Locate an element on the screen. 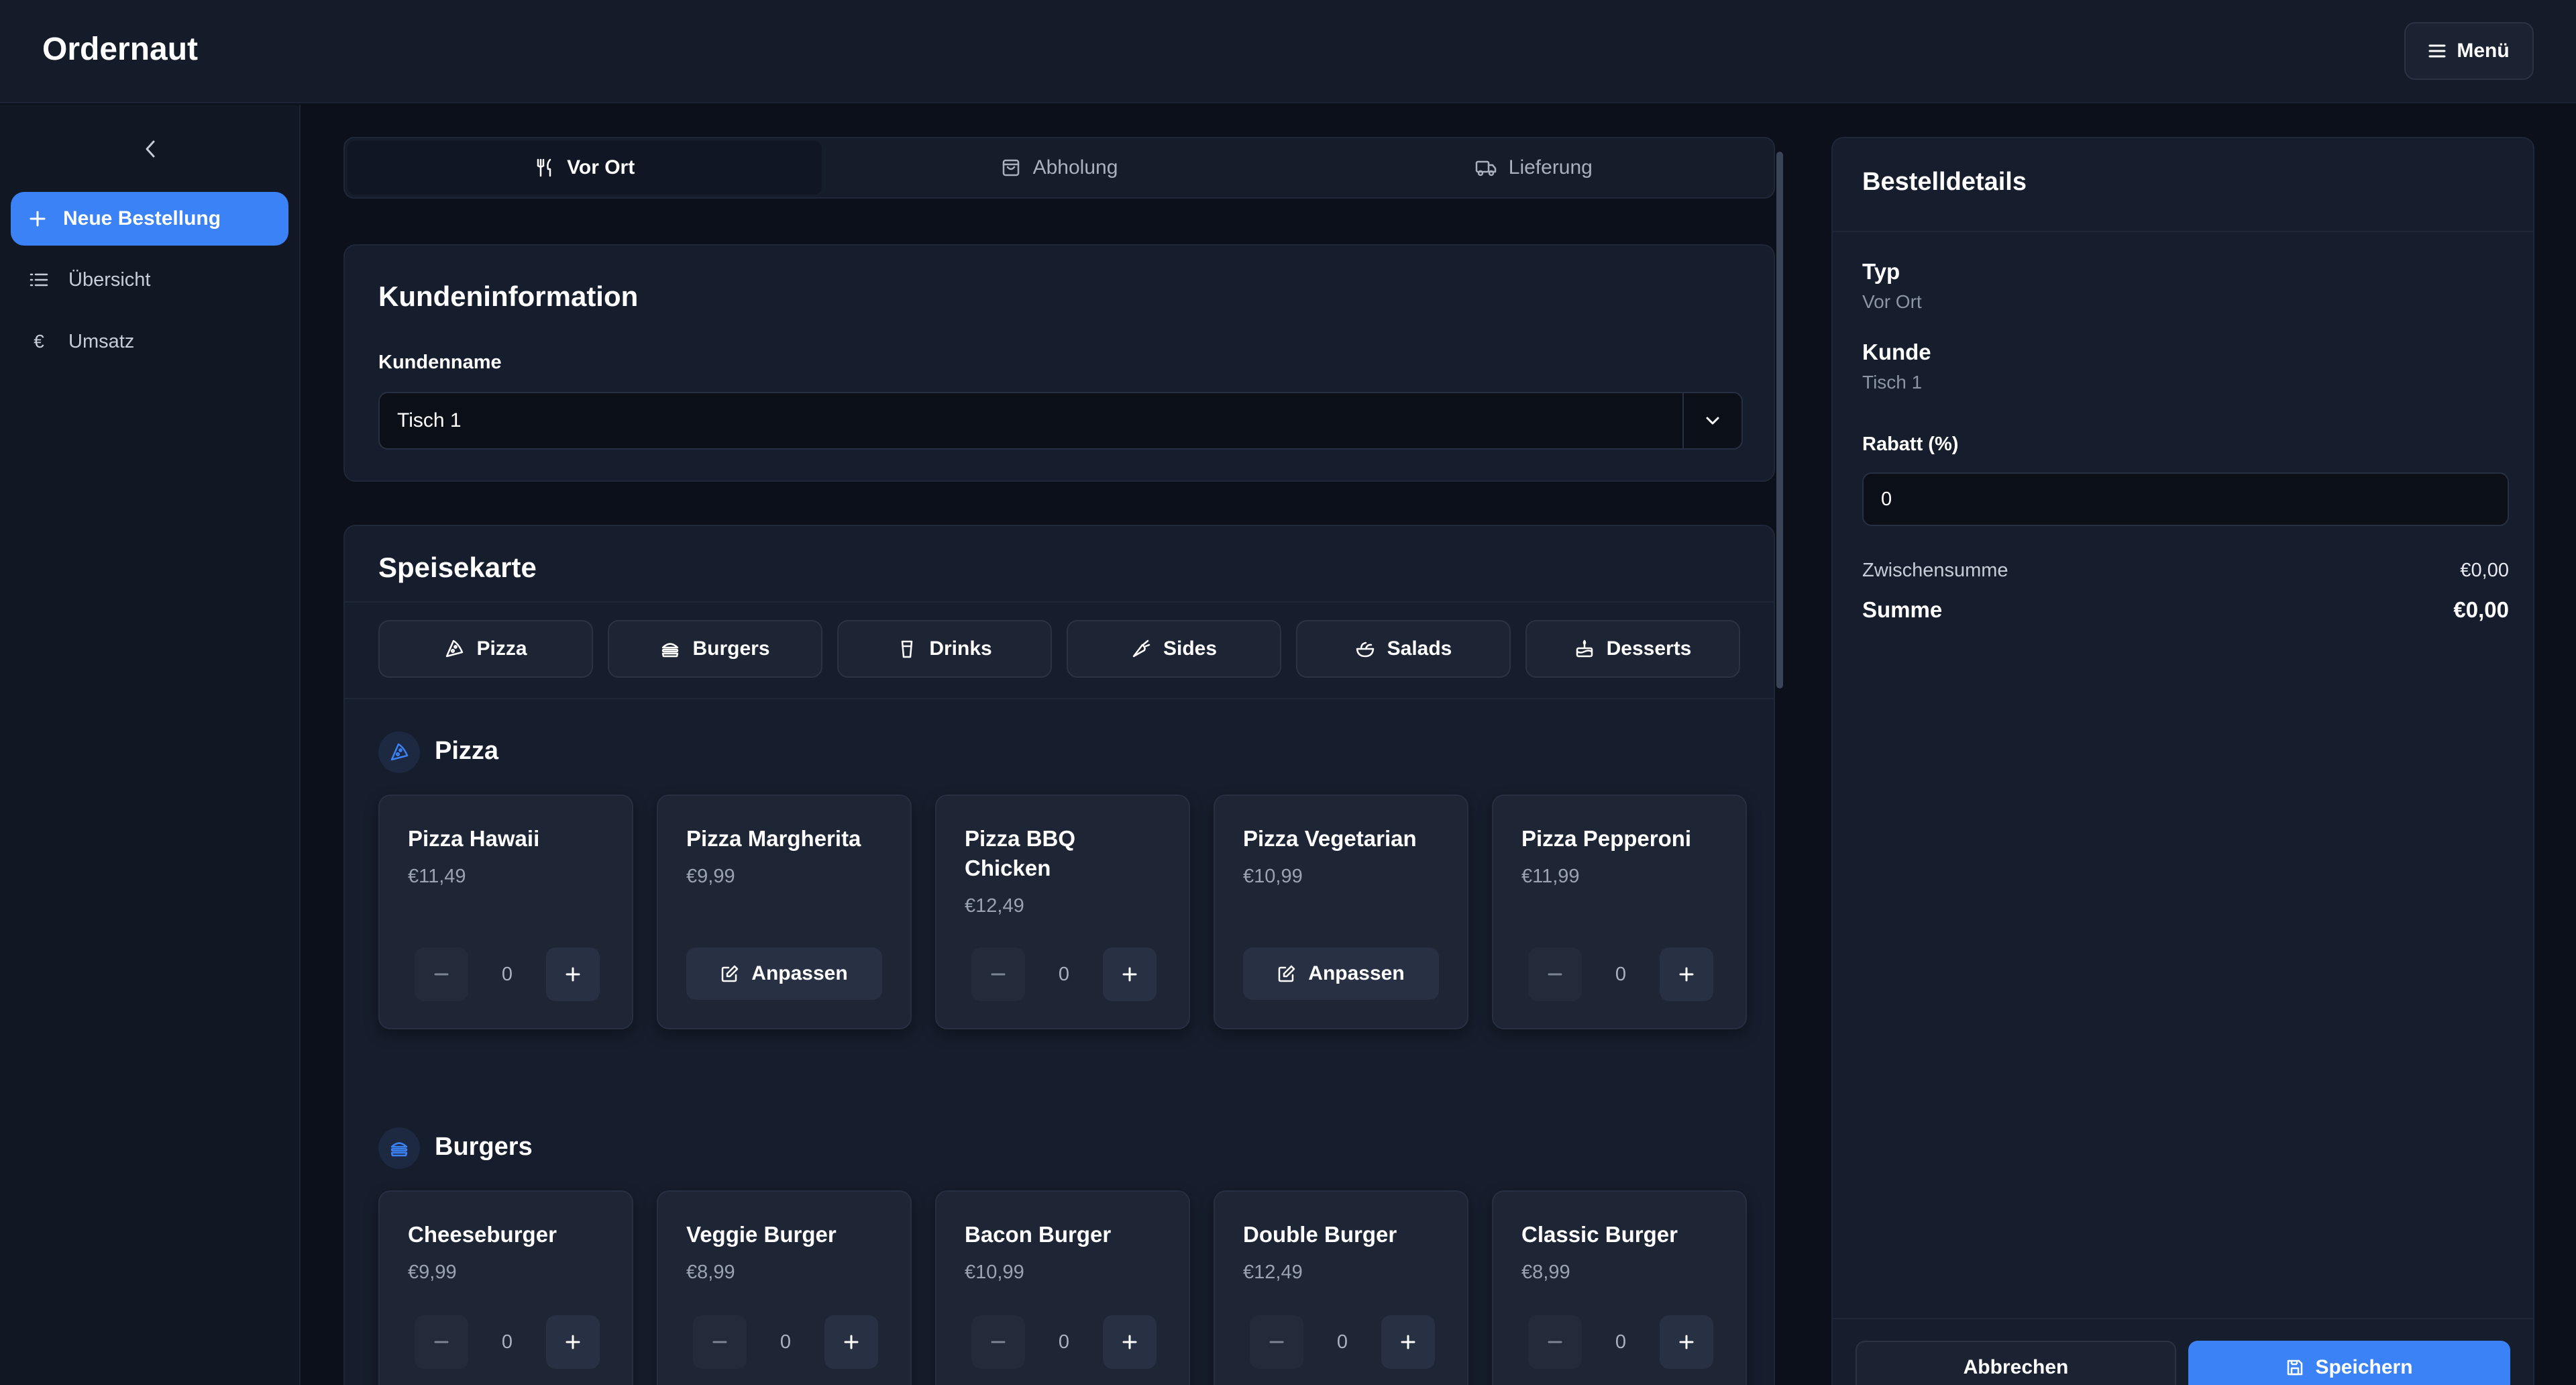 Image resolution: width=2576 pixels, height=1385 pixels. product-price: €8,99 is located at coordinates (710, 1272).